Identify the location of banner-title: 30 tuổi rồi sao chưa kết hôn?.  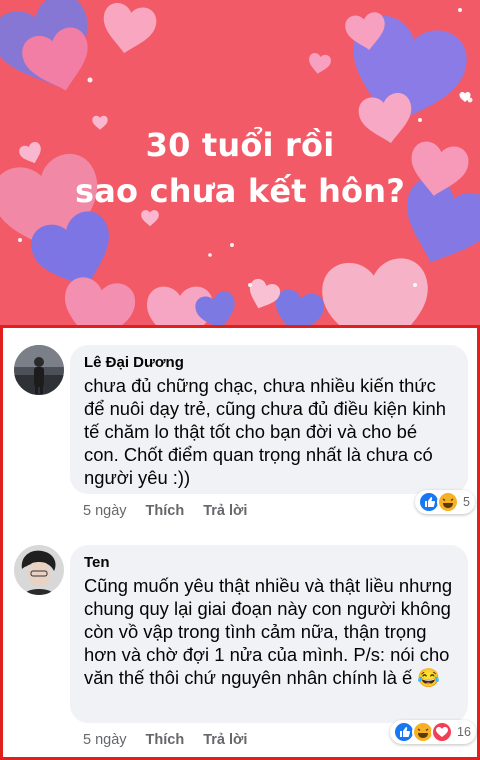
(240, 168).